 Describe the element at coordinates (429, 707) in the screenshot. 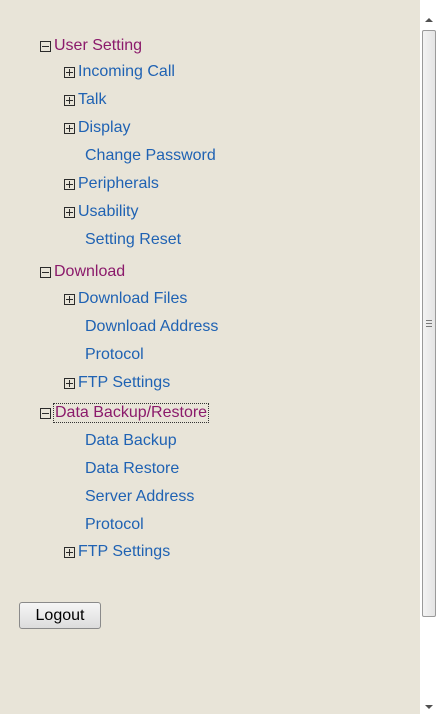

I see `scroll-down-icon` at that location.